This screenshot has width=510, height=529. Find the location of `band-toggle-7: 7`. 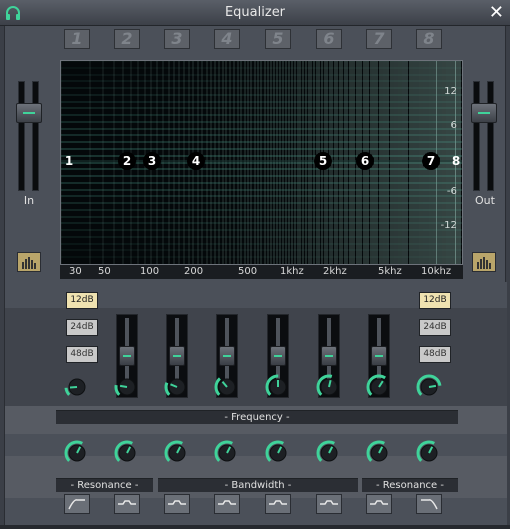

band-toggle-7: 7 is located at coordinates (379, 39).